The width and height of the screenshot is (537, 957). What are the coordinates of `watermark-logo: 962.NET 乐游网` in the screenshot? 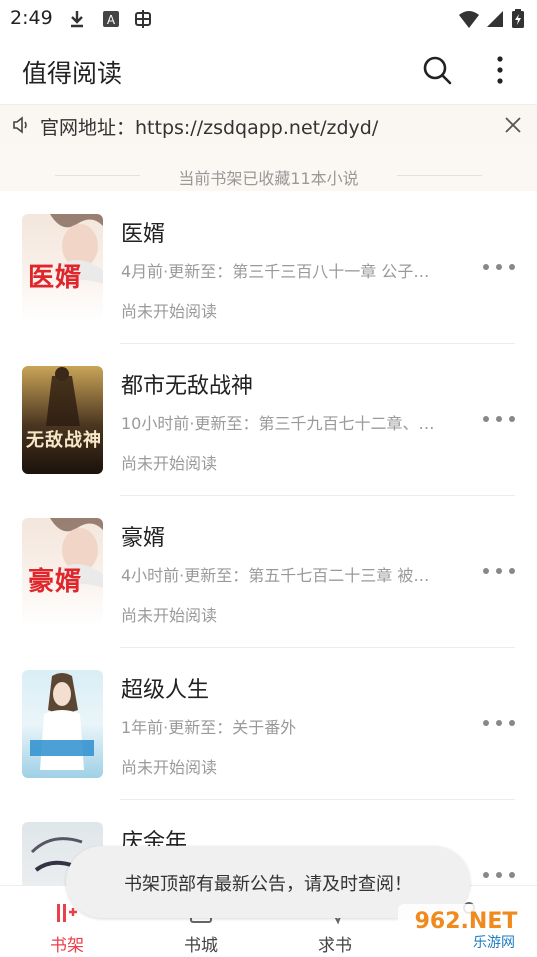 It's located at (465, 928).